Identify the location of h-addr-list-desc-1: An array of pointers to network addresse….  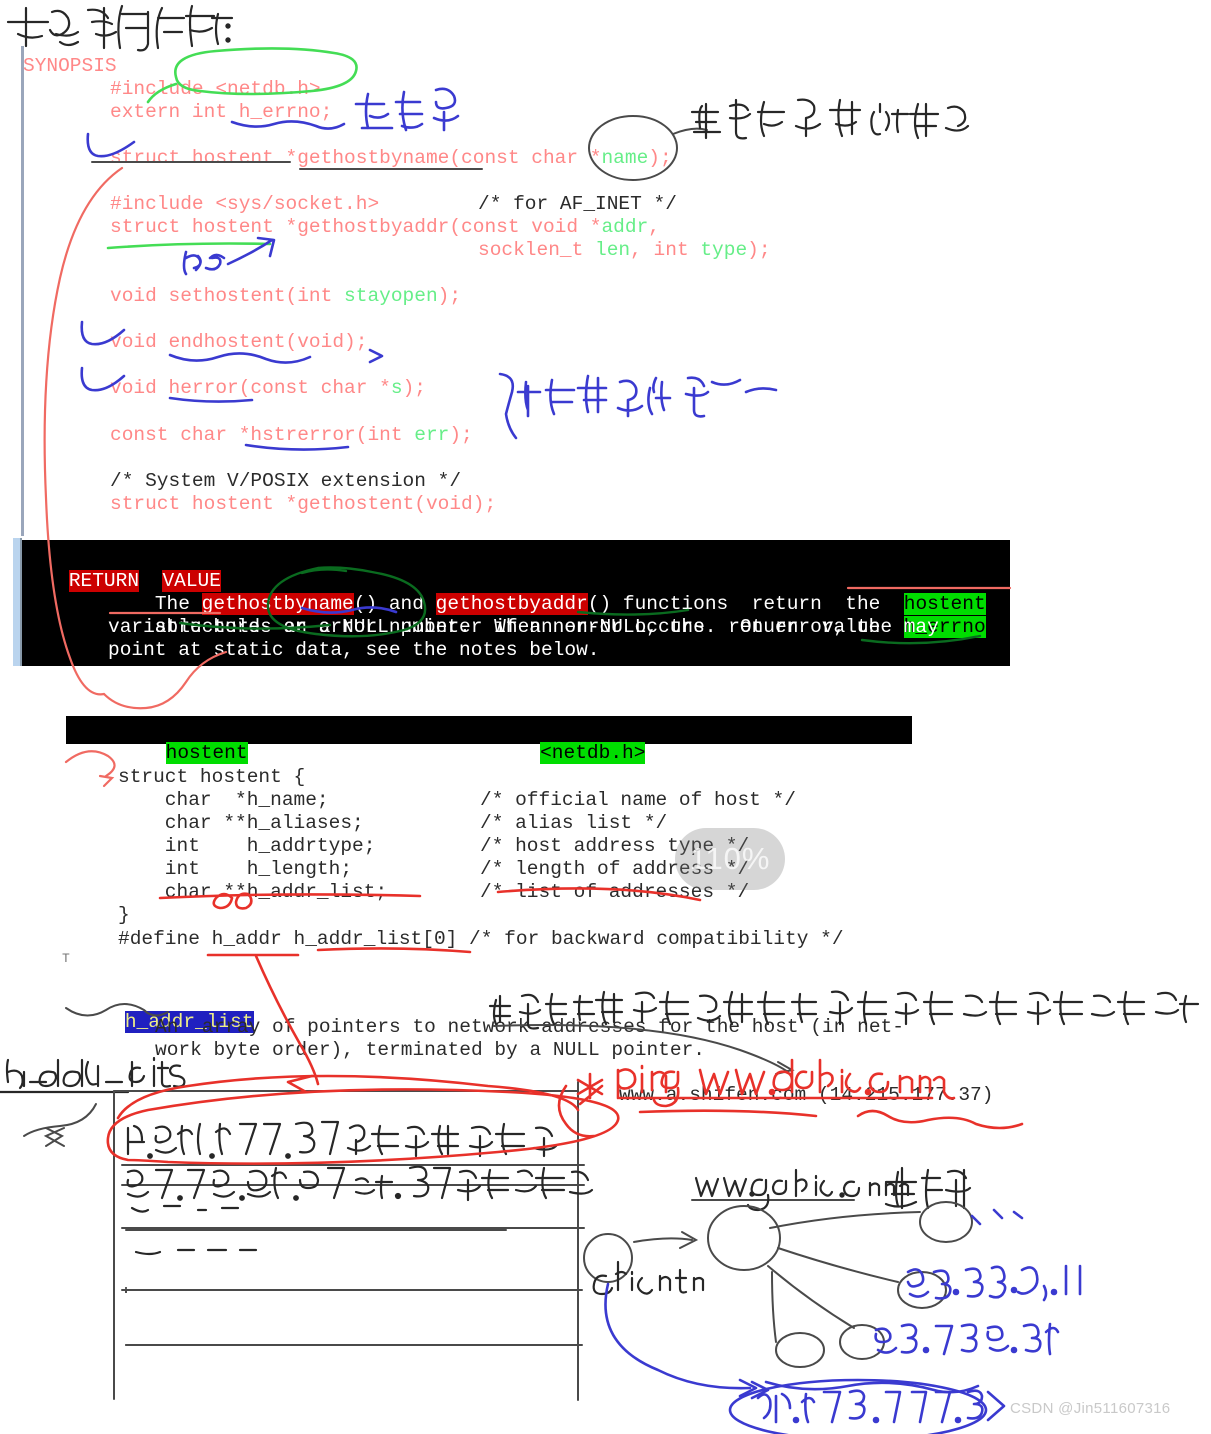
(529, 1027).